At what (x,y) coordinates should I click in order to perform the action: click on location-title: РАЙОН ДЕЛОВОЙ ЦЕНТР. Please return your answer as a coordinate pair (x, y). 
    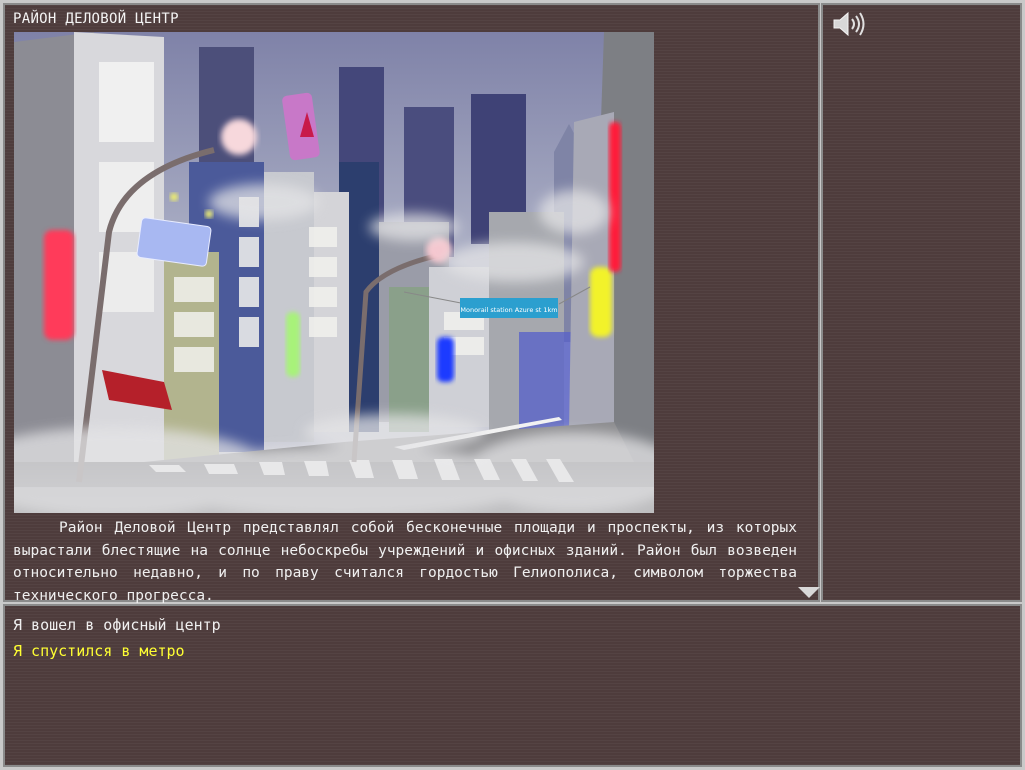
    Looking at the image, I should click on (96, 19).